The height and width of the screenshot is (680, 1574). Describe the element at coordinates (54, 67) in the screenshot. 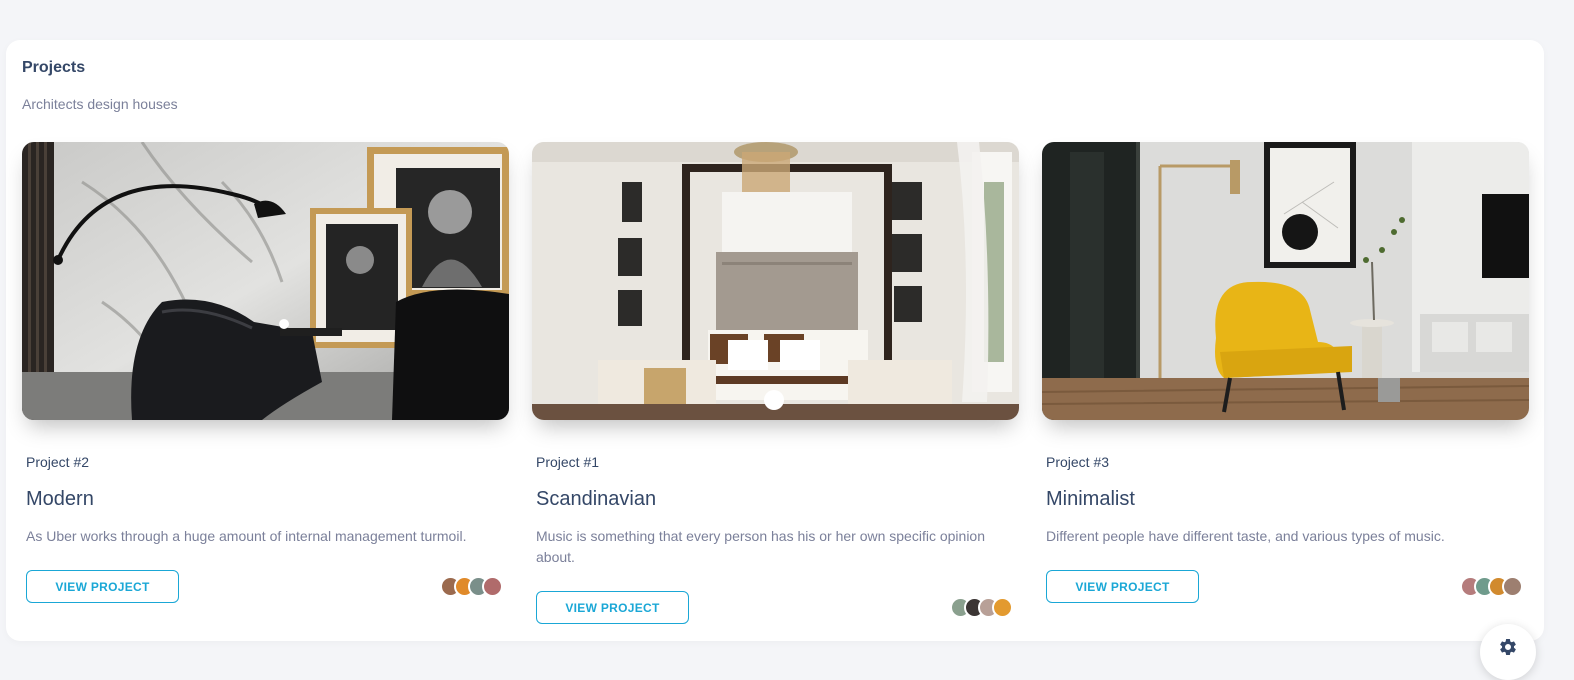

I see `section-title: Projects` at that location.